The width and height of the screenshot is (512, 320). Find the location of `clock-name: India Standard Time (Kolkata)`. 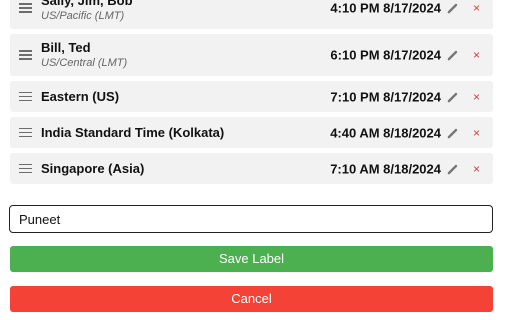

clock-name: India Standard Time (Kolkata) is located at coordinates (133, 132).